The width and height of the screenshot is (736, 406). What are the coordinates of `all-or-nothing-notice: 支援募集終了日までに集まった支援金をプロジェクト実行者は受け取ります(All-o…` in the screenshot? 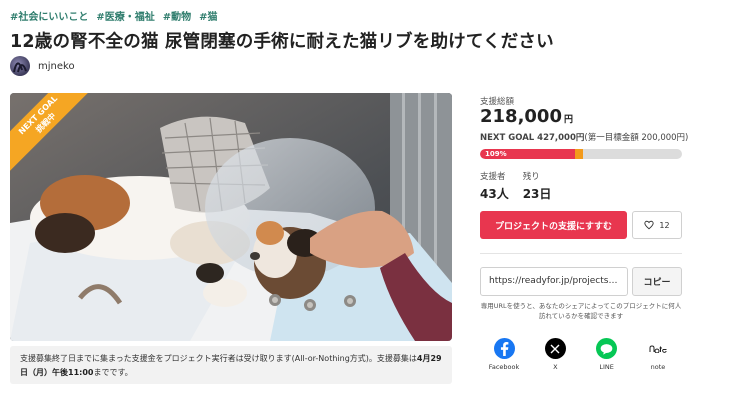 It's located at (231, 365).